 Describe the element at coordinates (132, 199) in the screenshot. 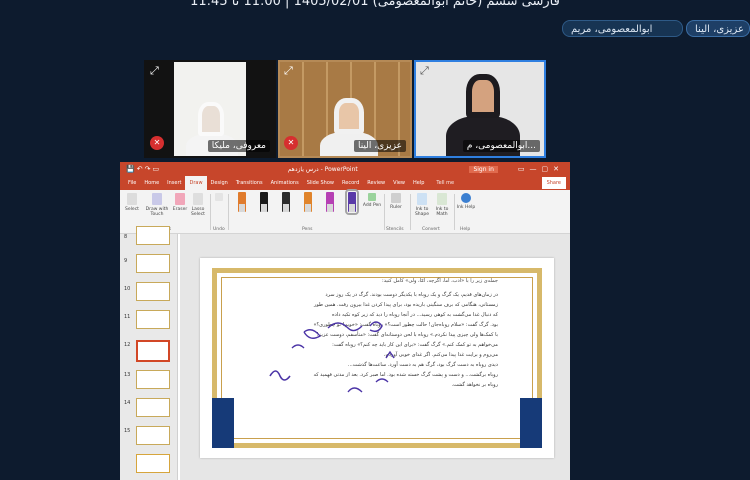

I see `cursor-icon` at that location.